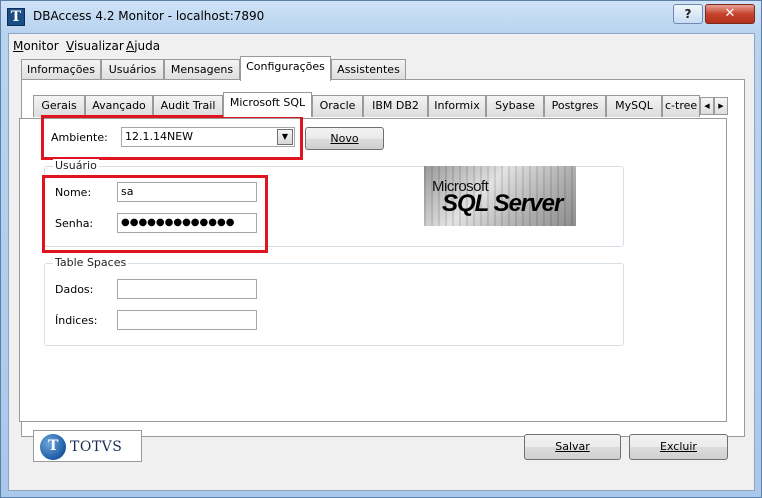 This screenshot has height=498, width=762. What do you see at coordinates (74, 223) in the screenshot?
I see `senha-label: Senha:` at bounding box center [74, 223].